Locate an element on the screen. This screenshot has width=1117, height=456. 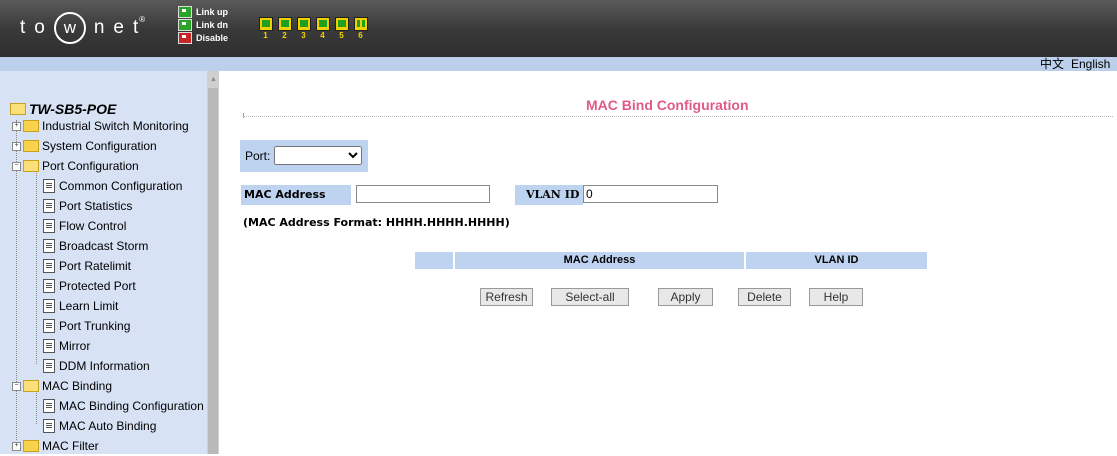
port-select is located at coordinates (318, 155).